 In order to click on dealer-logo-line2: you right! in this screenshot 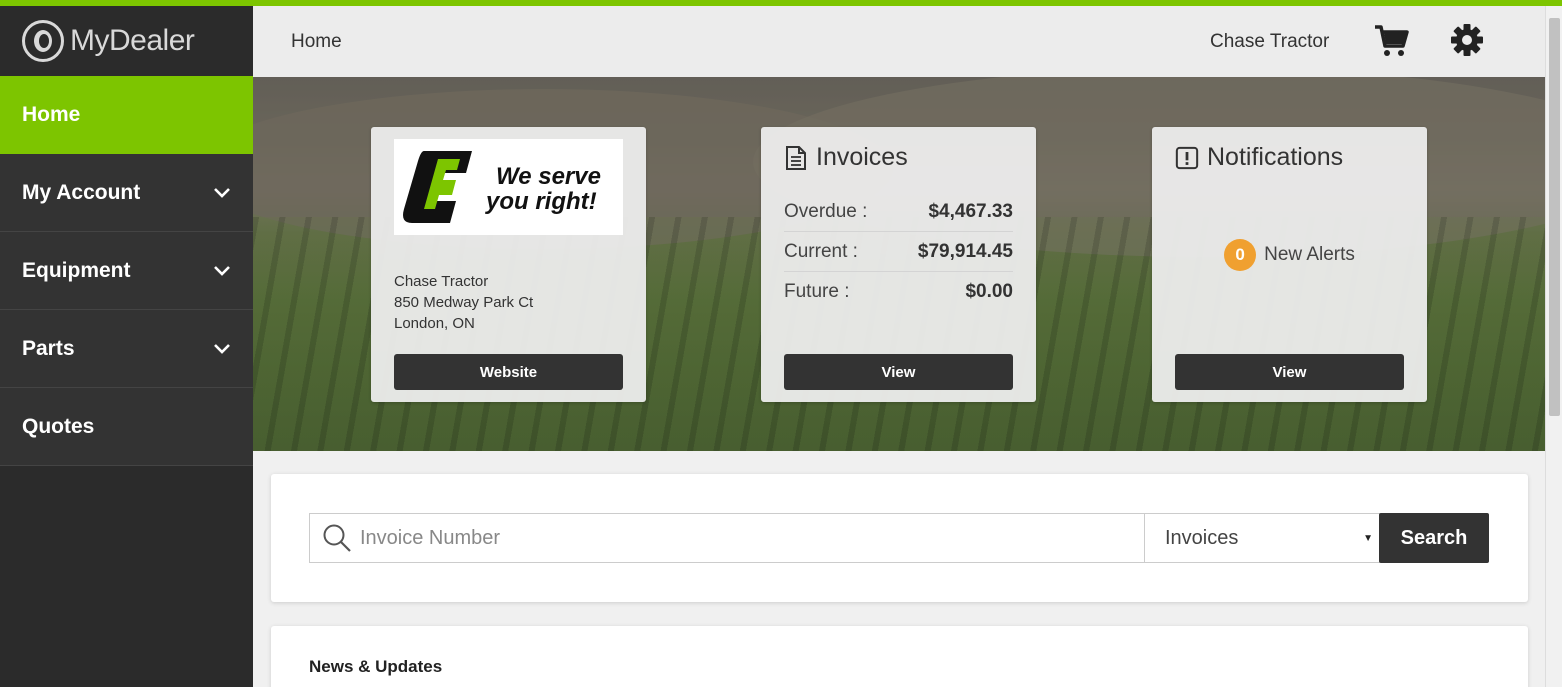, I will do `click(541, 201)`.